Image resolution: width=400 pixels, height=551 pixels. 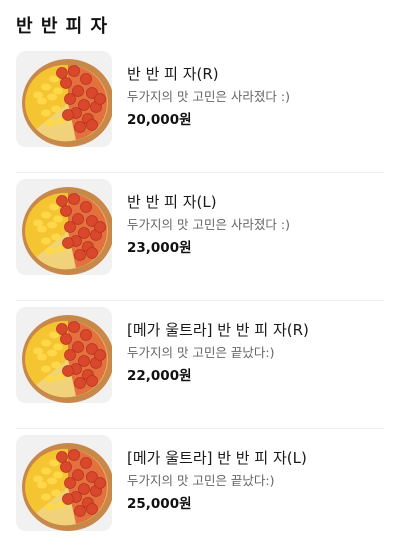 I want to click on menu-item-info: 반 반 피 자(L) 두가지의 맛 고민은 사라졌다 :) 23,000원, so click(x=257, y=225).